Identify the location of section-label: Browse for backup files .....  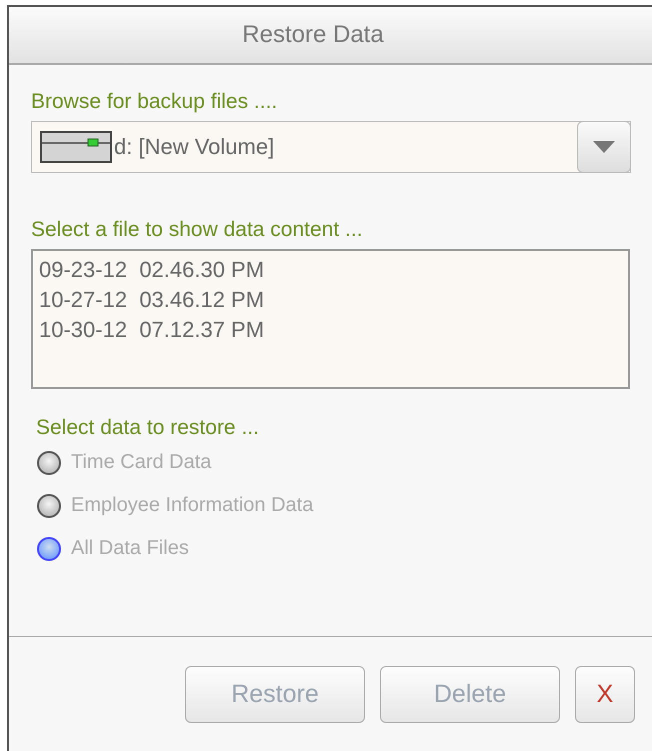
(154, 102).